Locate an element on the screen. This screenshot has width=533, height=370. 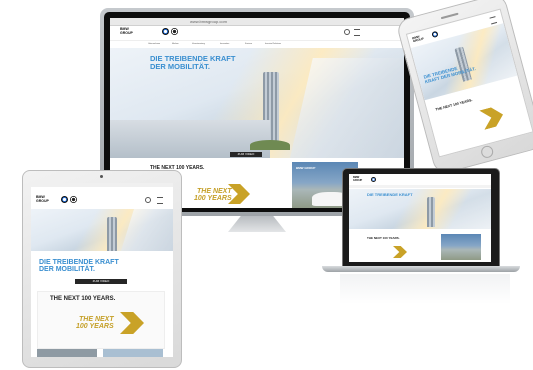
laptop-nav-bar is located at coordinates (420, 186).